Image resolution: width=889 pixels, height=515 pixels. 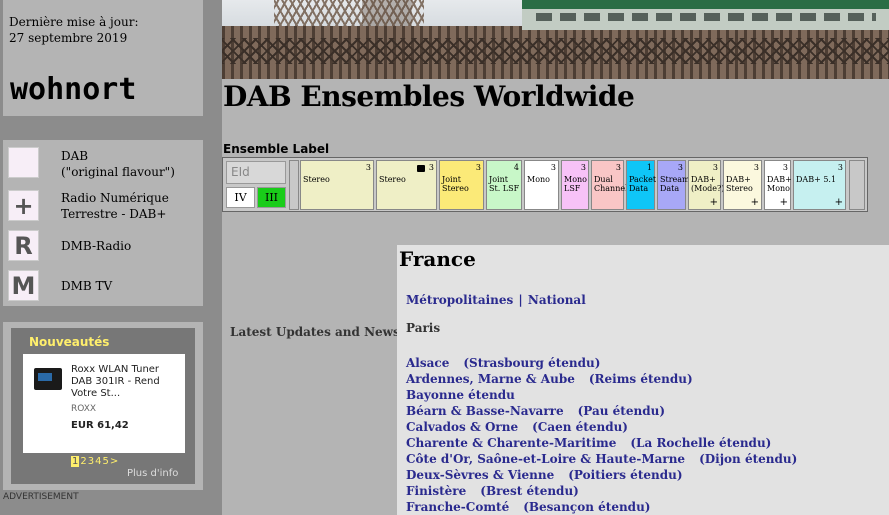 I want to click on cell-label: Packet Data, so click(x=643, y=184).